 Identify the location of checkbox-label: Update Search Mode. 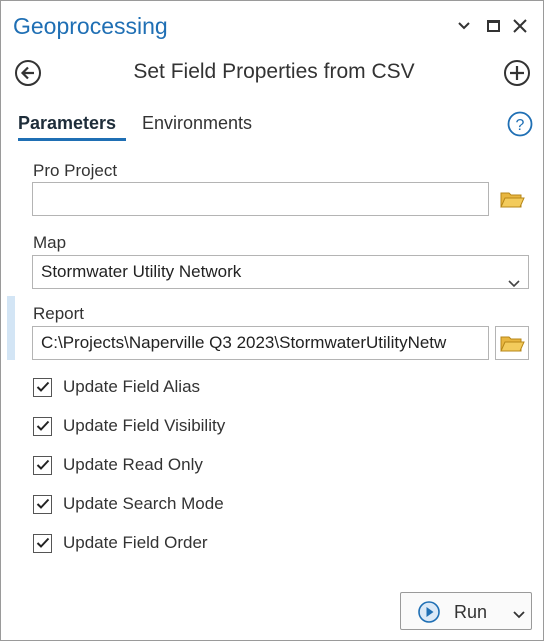
(143, 503).